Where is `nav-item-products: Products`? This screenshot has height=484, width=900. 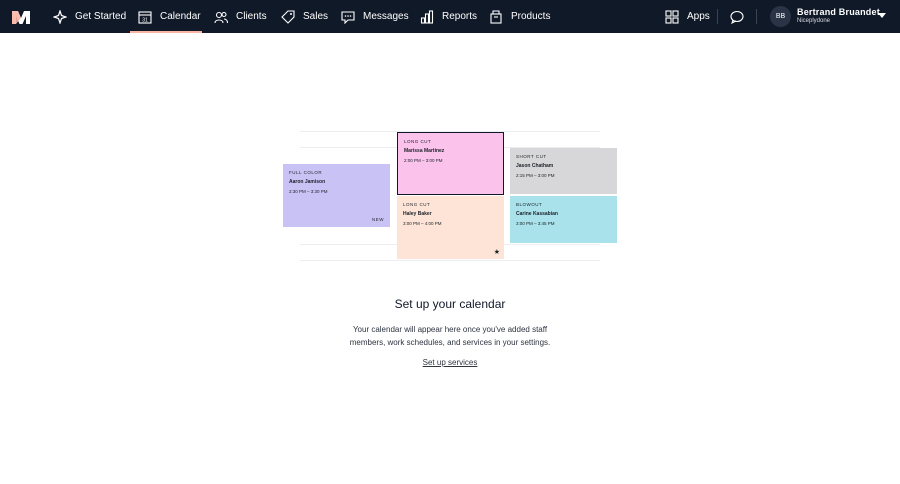 nav-item-products: Products is located at coordinates (519, 16).